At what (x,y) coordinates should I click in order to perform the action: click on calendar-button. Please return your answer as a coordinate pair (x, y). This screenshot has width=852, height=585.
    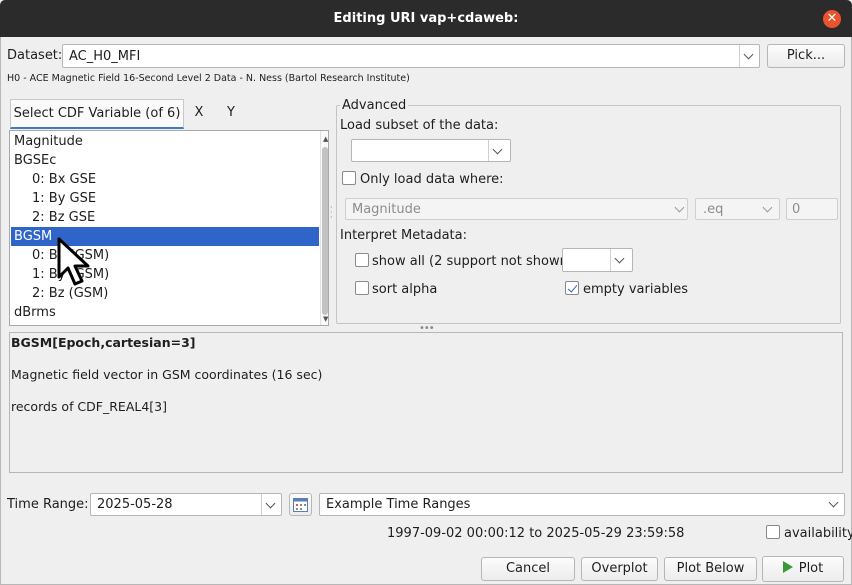
    Looking at the image, I should click on (300, 504).